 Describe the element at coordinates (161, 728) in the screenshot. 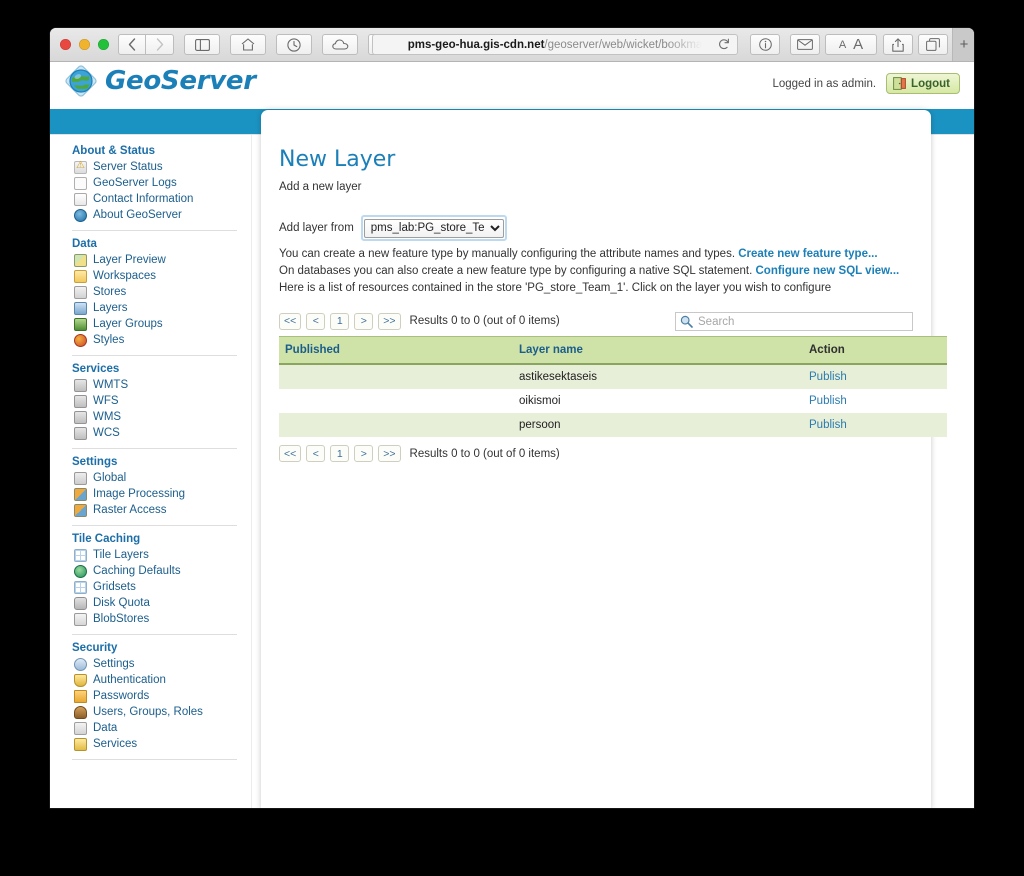

I see `sidebar-item-security-data: Data` at that location.